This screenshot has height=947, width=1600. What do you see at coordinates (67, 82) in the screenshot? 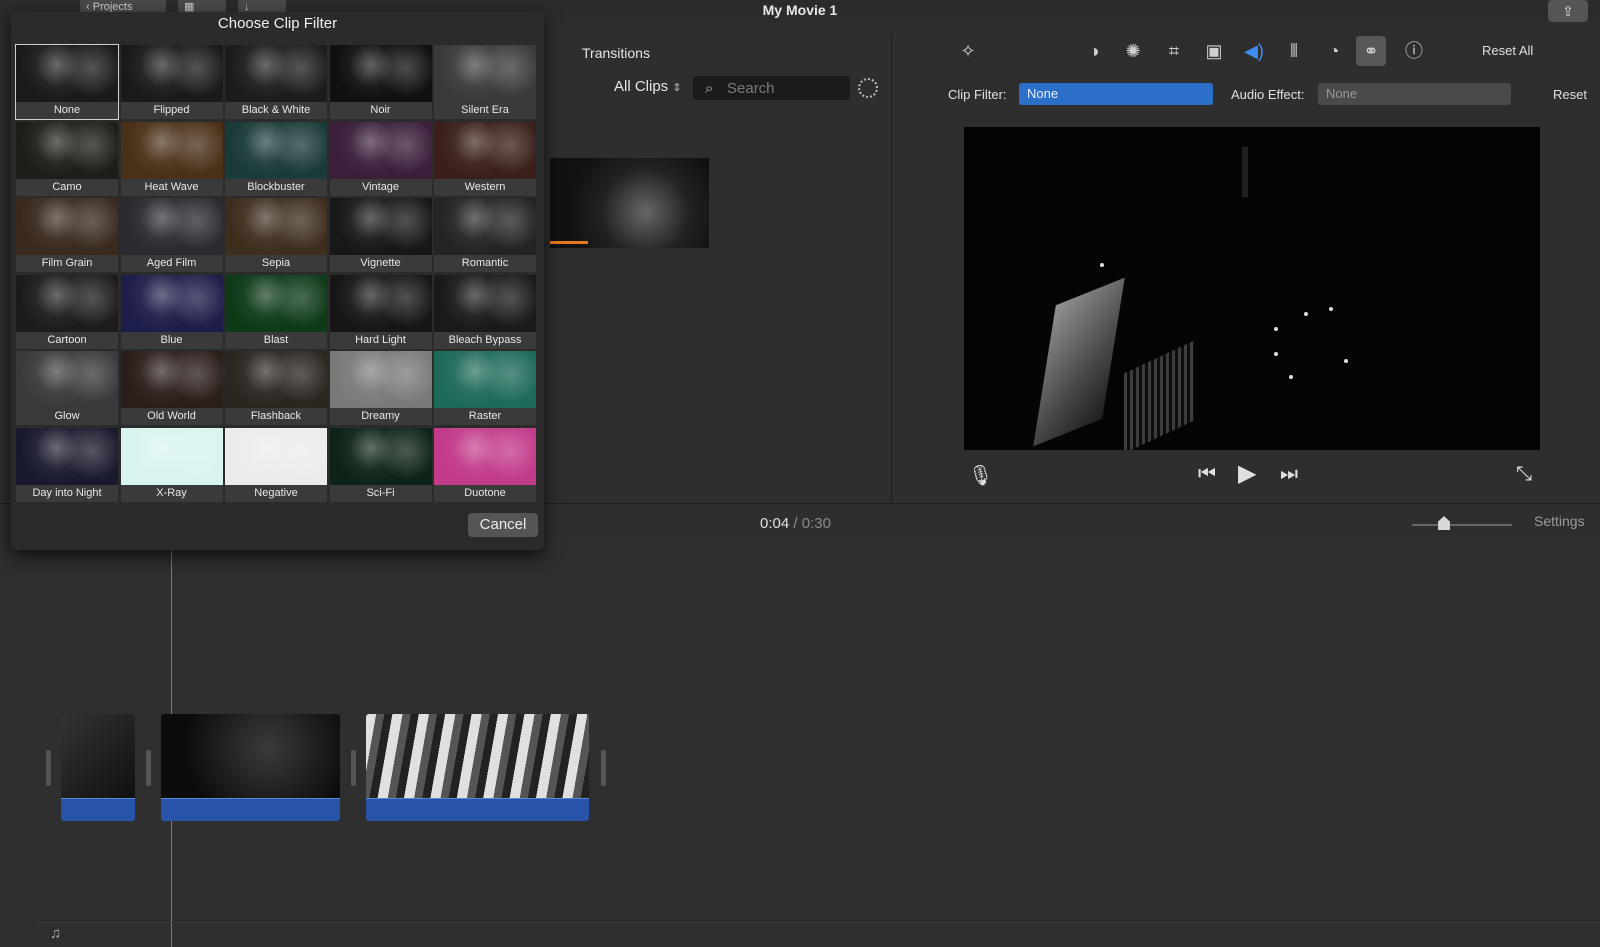
I see `filter-option: None` at bounding box center [67, 82].